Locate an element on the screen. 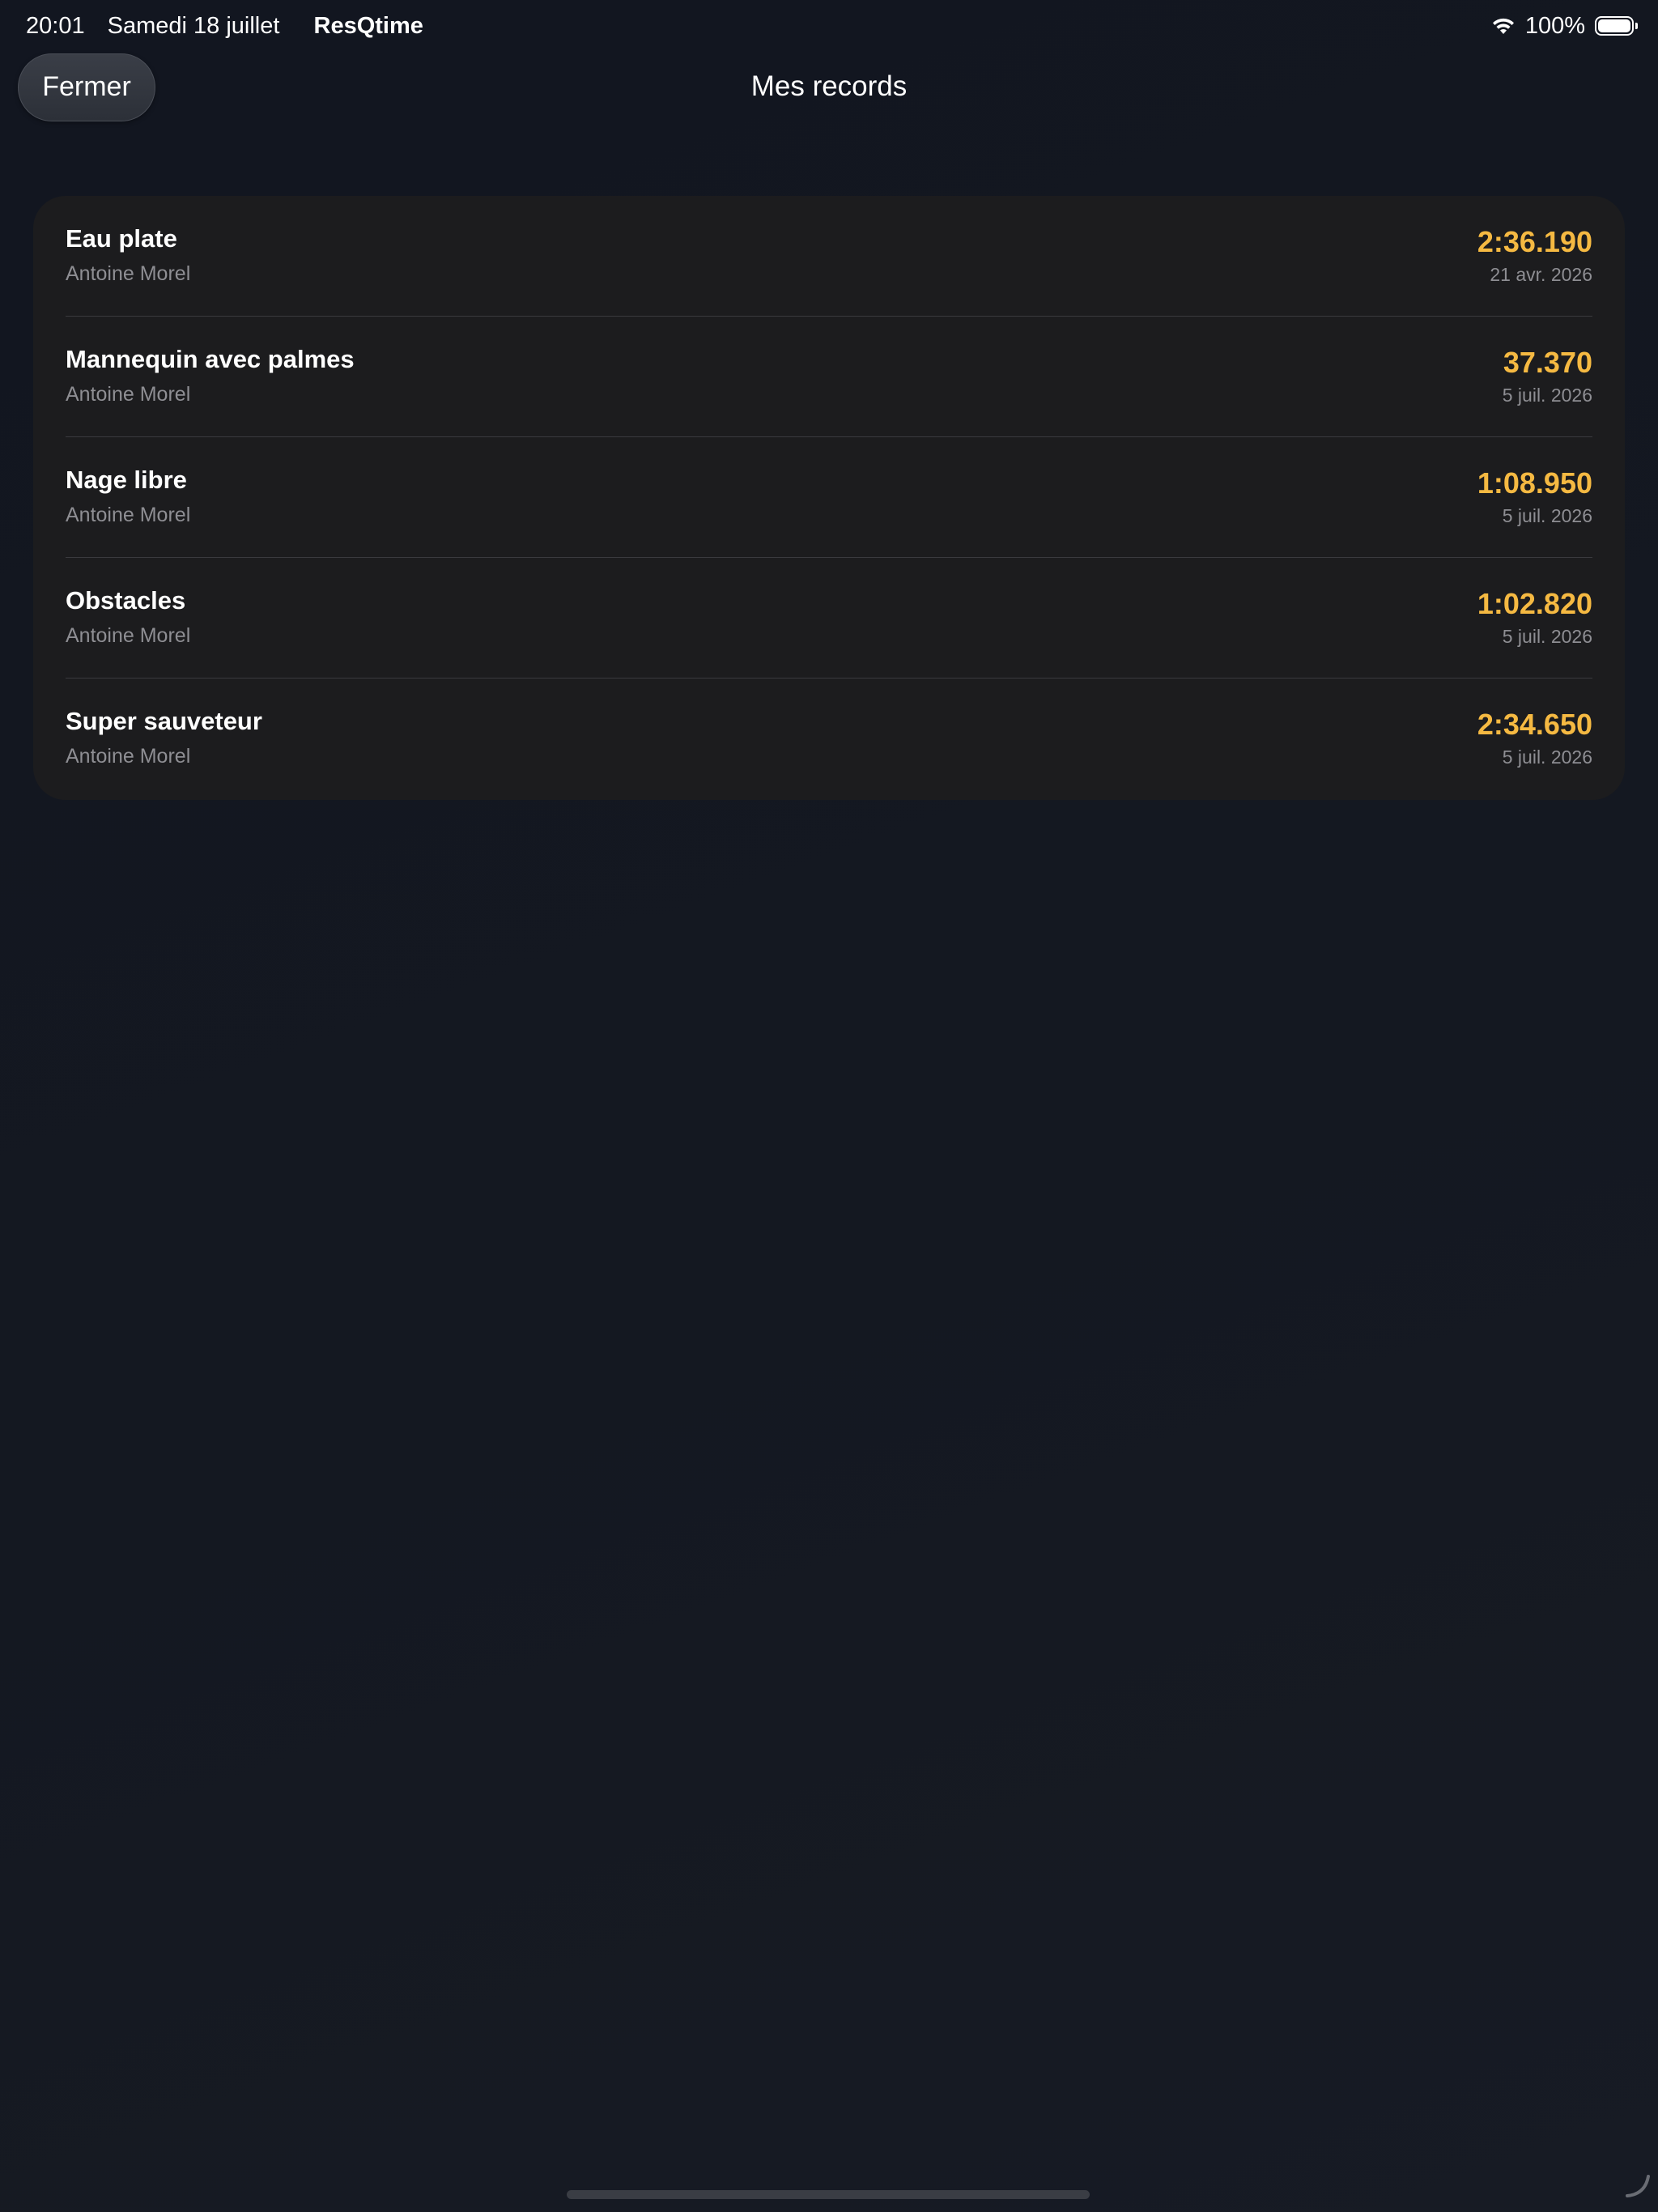 The image size is (1658, 2212). wifi-icon is located at coordinates (1503, 26).